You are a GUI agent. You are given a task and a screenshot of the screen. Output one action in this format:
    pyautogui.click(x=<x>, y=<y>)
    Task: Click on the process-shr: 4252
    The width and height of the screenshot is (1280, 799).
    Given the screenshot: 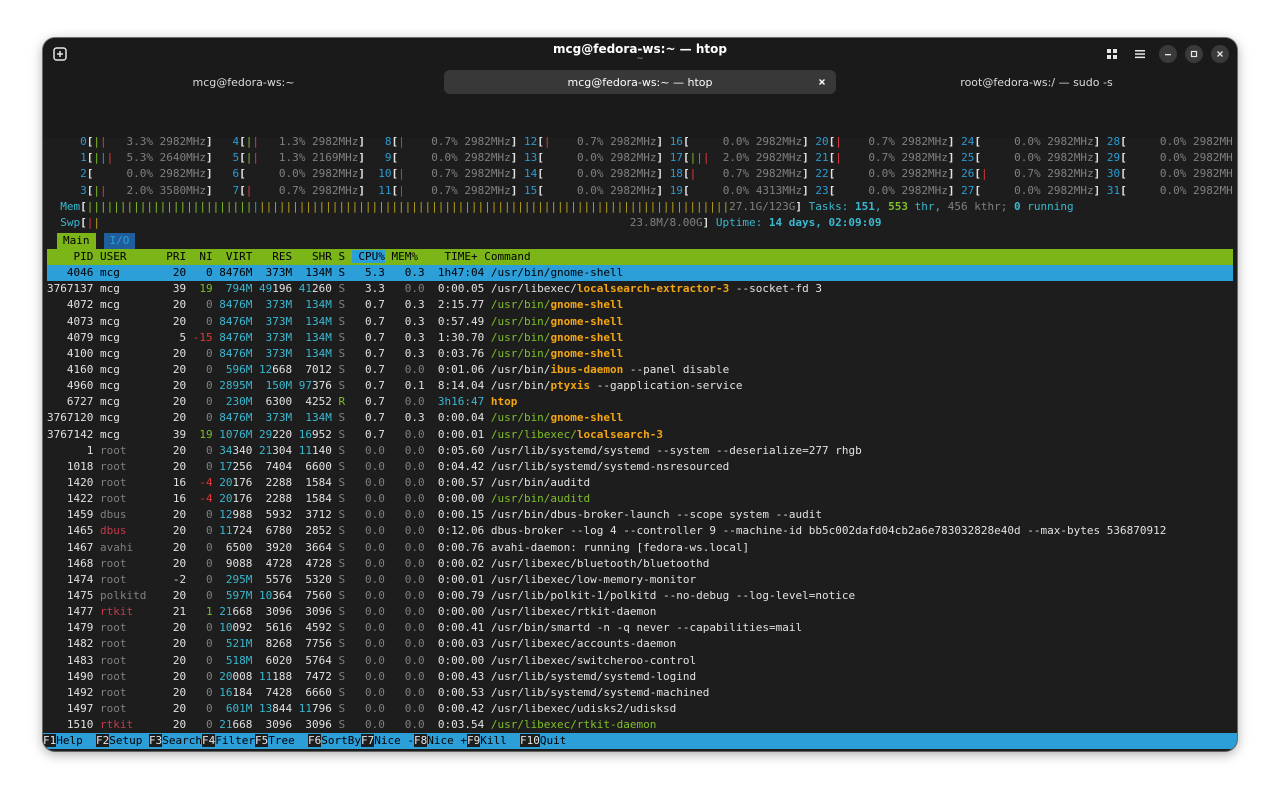 What is the action you would take?
    pyautogui.click(x=312, y=402)
    